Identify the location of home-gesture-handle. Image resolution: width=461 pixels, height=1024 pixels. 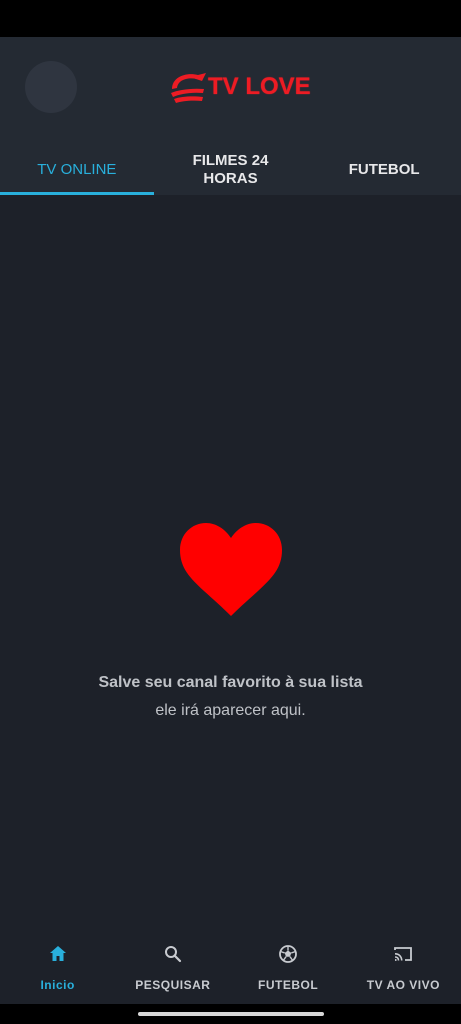
(231, 1014).